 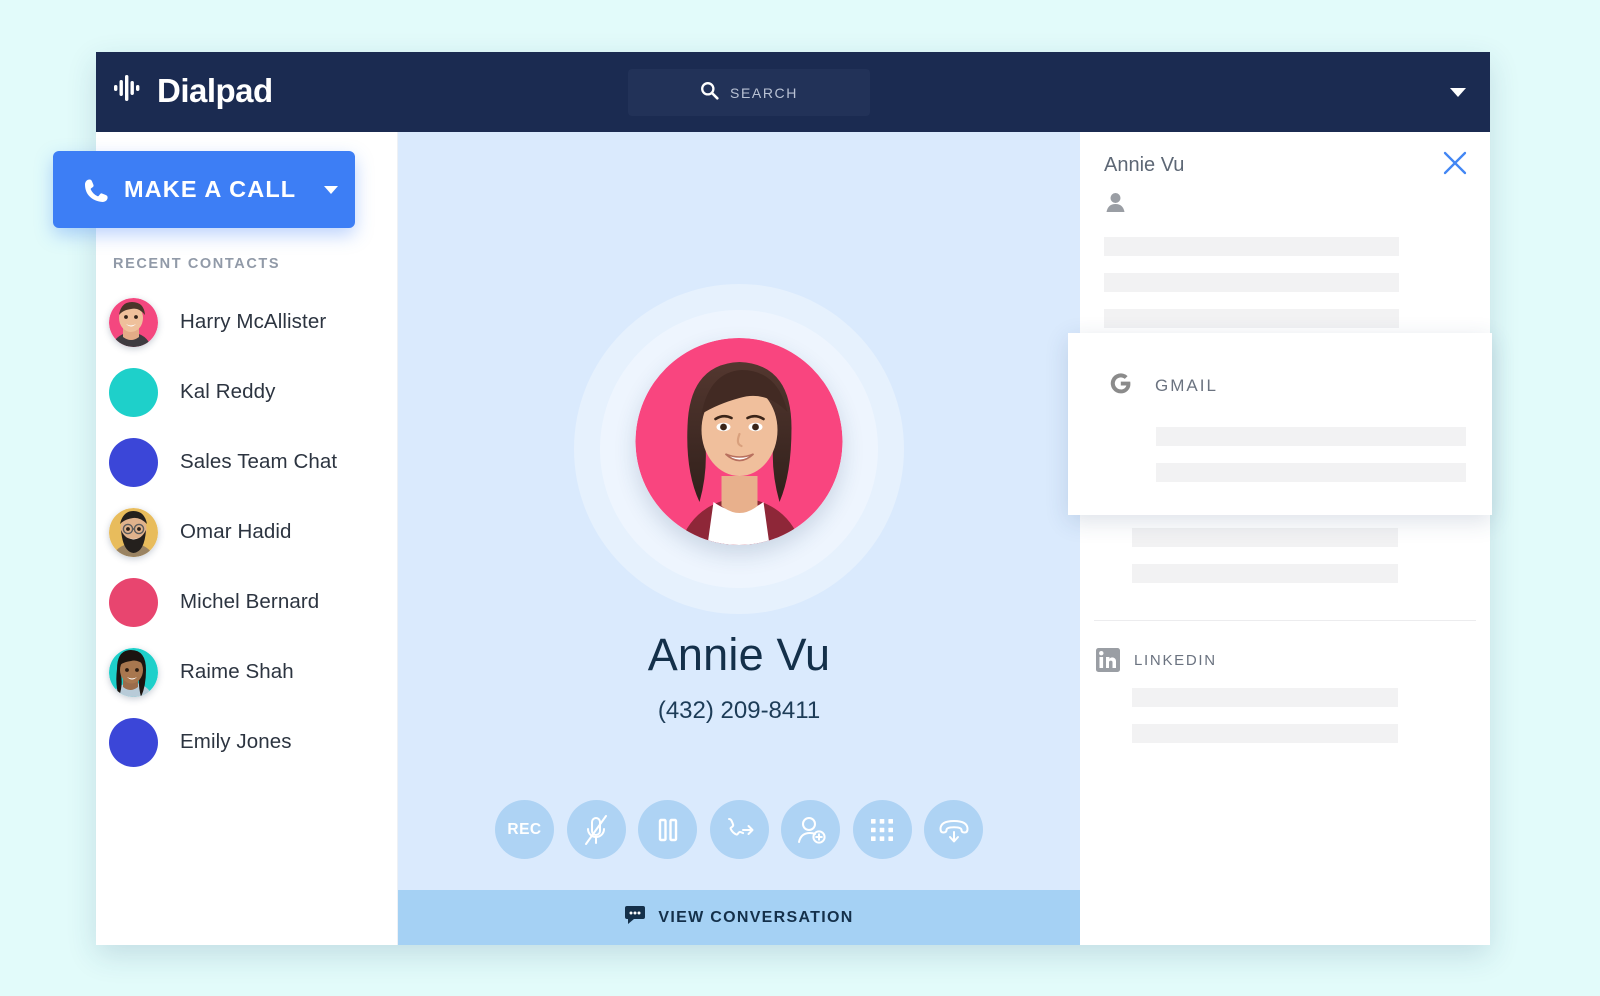 I want to click on contact-name: Kal Reddy, so click(x=228, y=391).